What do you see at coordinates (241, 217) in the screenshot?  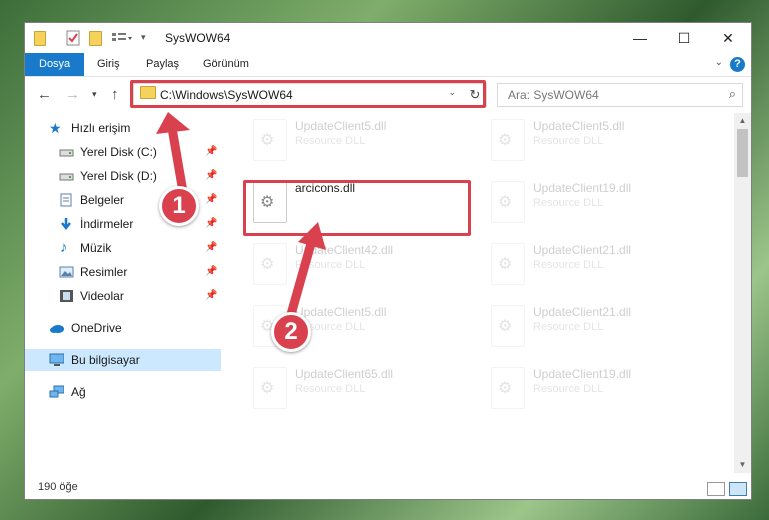 I see `annotation-arrows` at bounding box center [241, 217].